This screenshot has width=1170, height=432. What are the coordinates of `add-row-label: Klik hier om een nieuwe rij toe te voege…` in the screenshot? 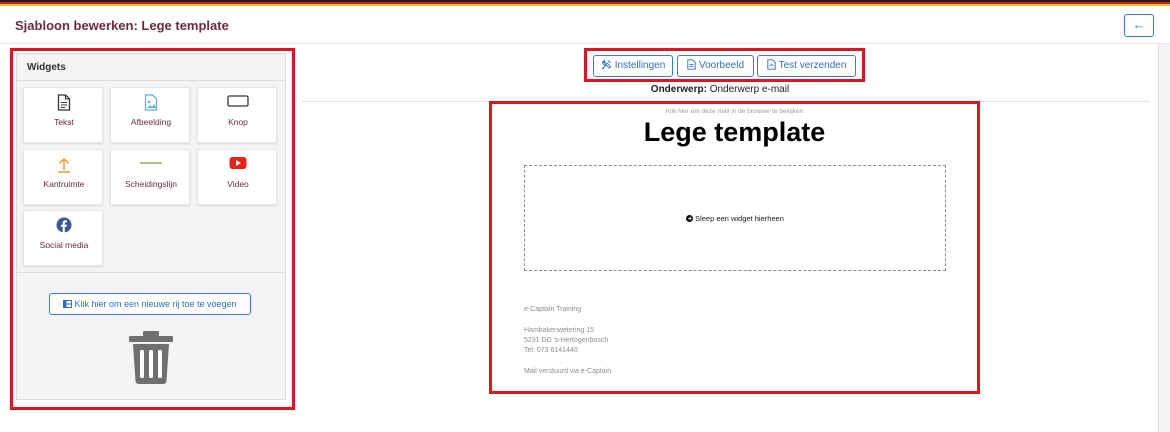 It's located at (155, 304).